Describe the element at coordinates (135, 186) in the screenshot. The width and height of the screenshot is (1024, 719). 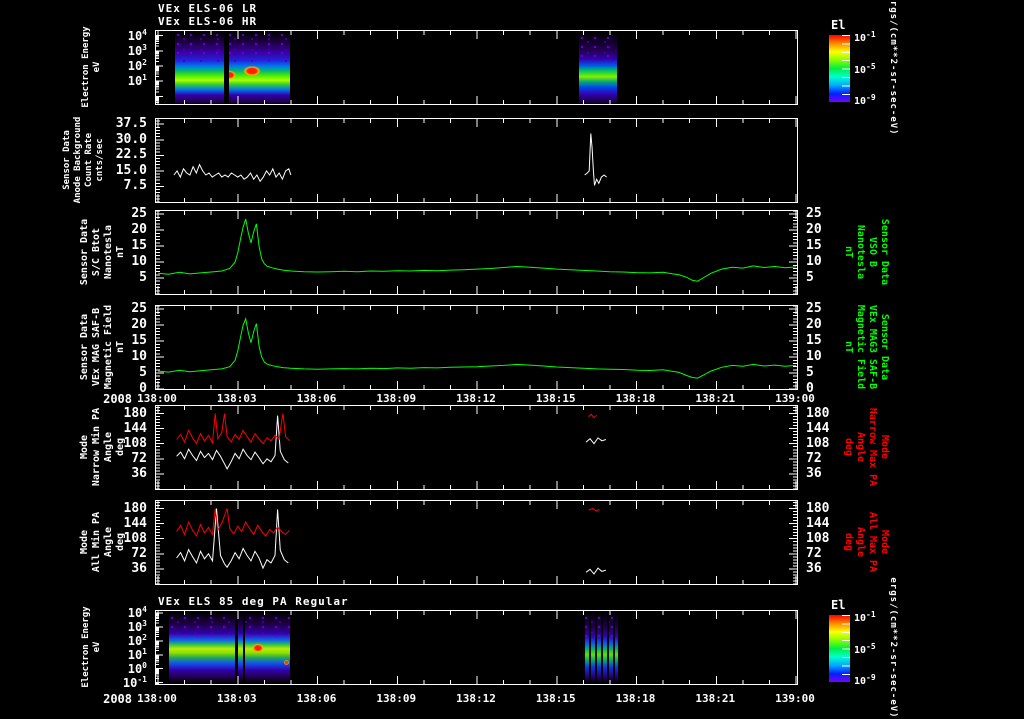
I see `y-tick-label: 7.5` at that location.